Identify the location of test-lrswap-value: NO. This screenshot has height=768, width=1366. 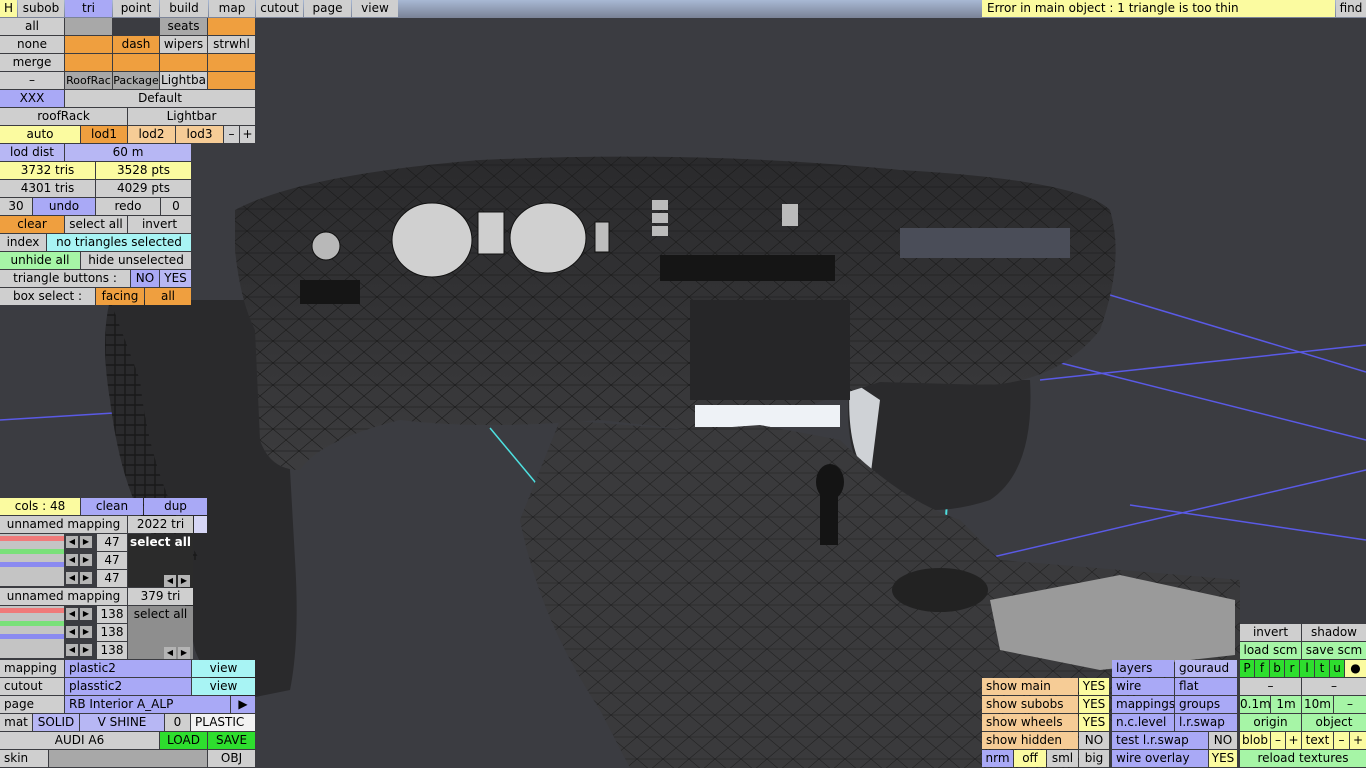
(1223, 740).